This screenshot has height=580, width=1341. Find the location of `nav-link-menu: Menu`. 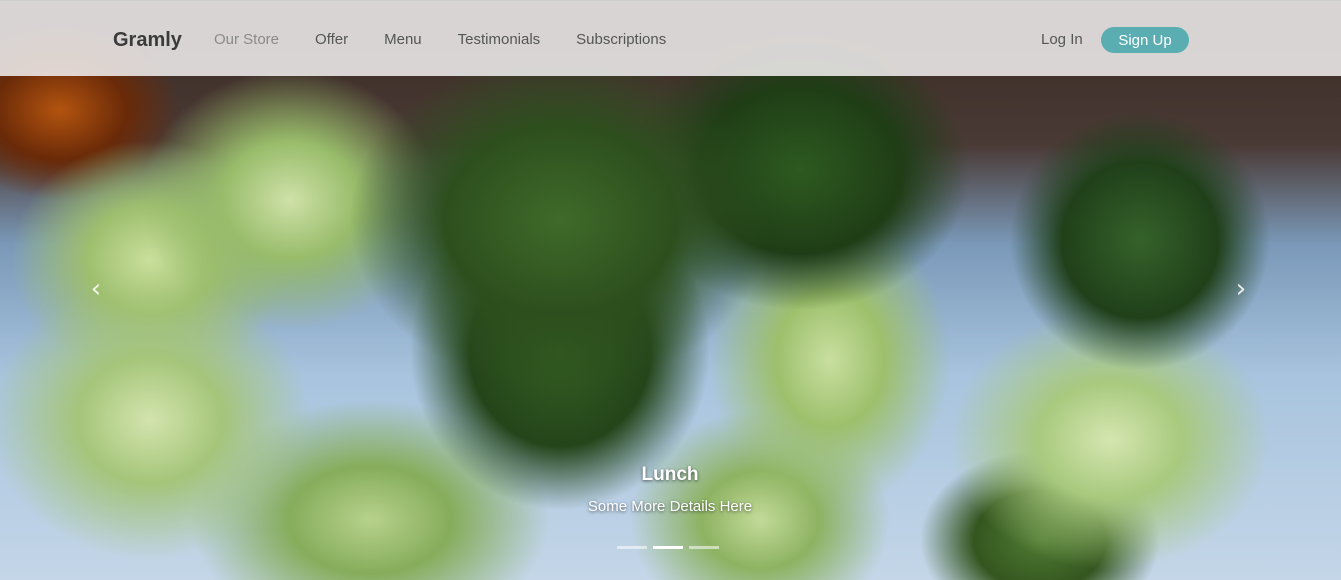

nav-link-menu: Menu is located at coordinates (403, 39).